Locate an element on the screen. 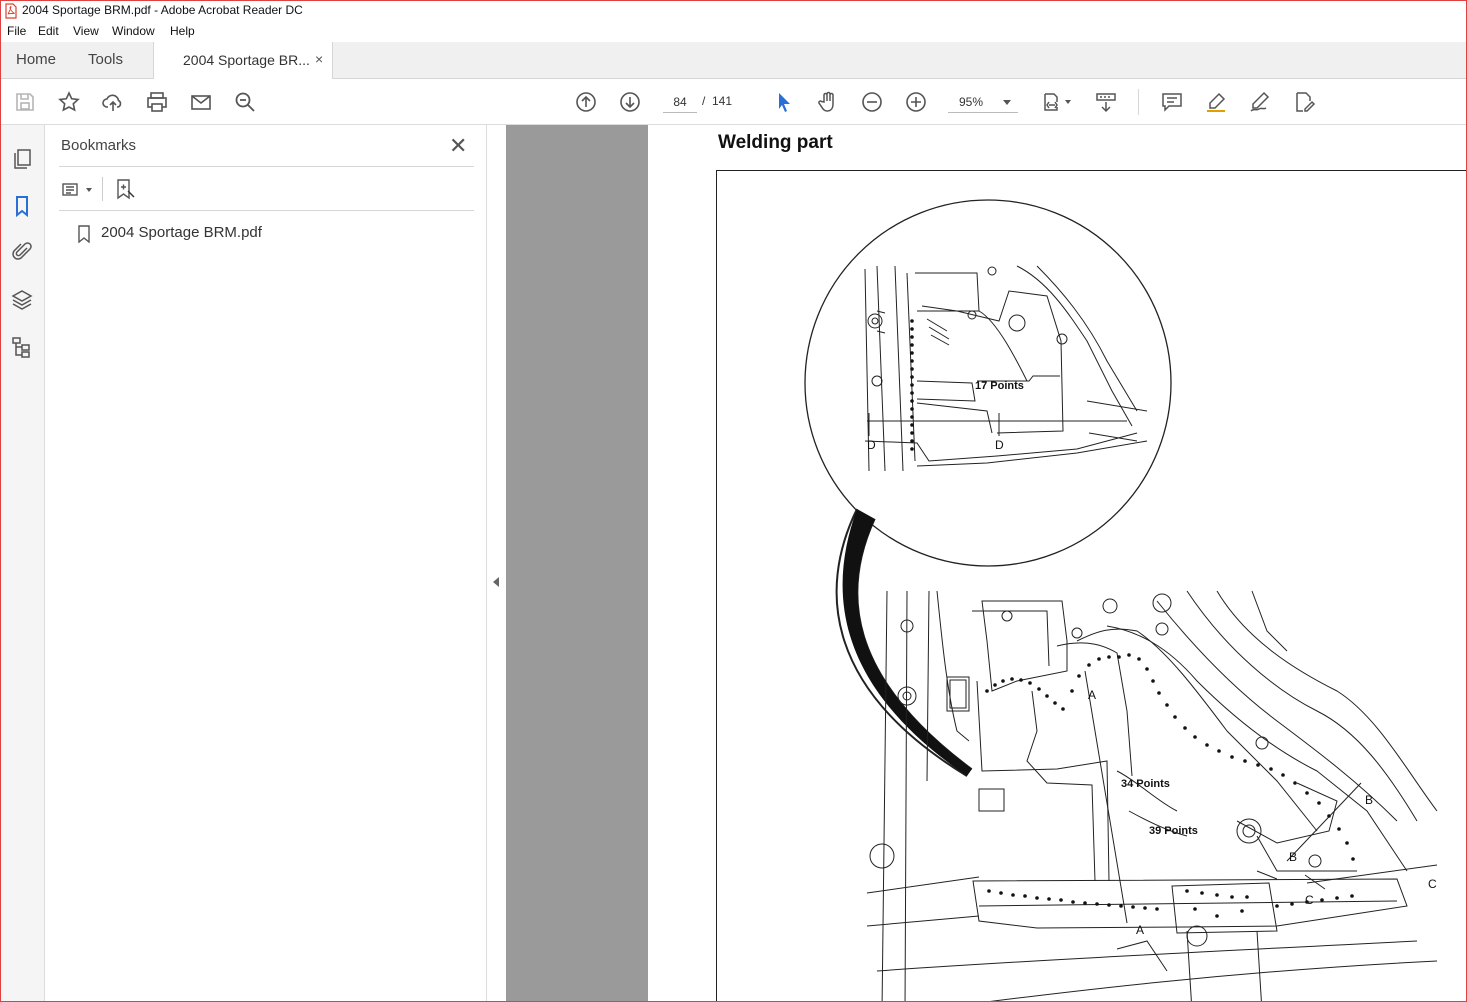 The height and width of the screenshot is (1002, 1467). sign-icon is located at coordinates (1260, 102).